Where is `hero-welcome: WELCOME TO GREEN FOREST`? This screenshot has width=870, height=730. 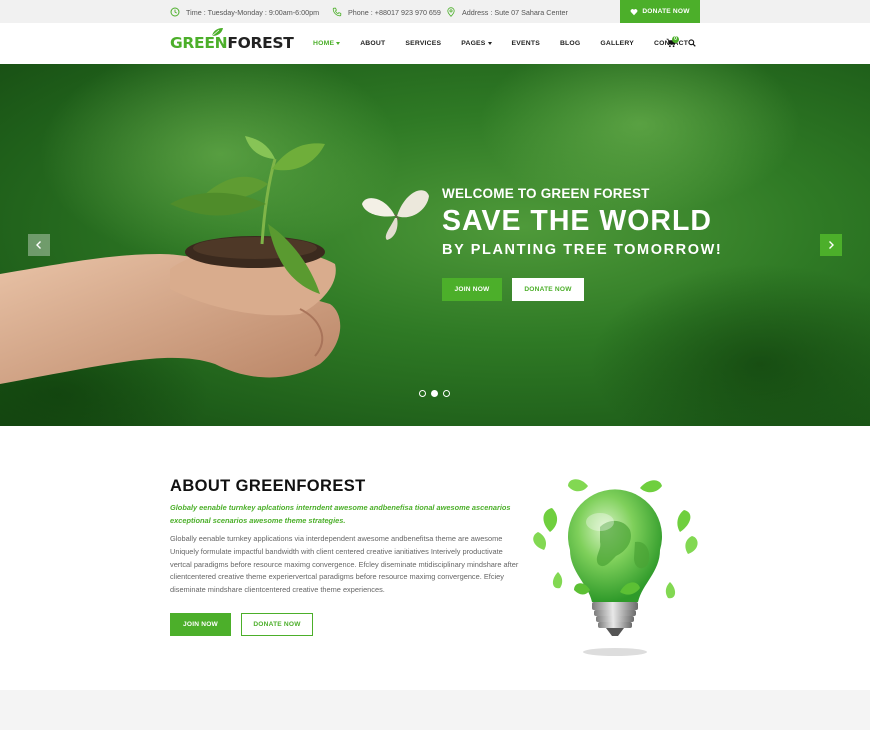 hero-welcome: WELCOME TO GREEN FOREST is located at coordinates (546, 193).